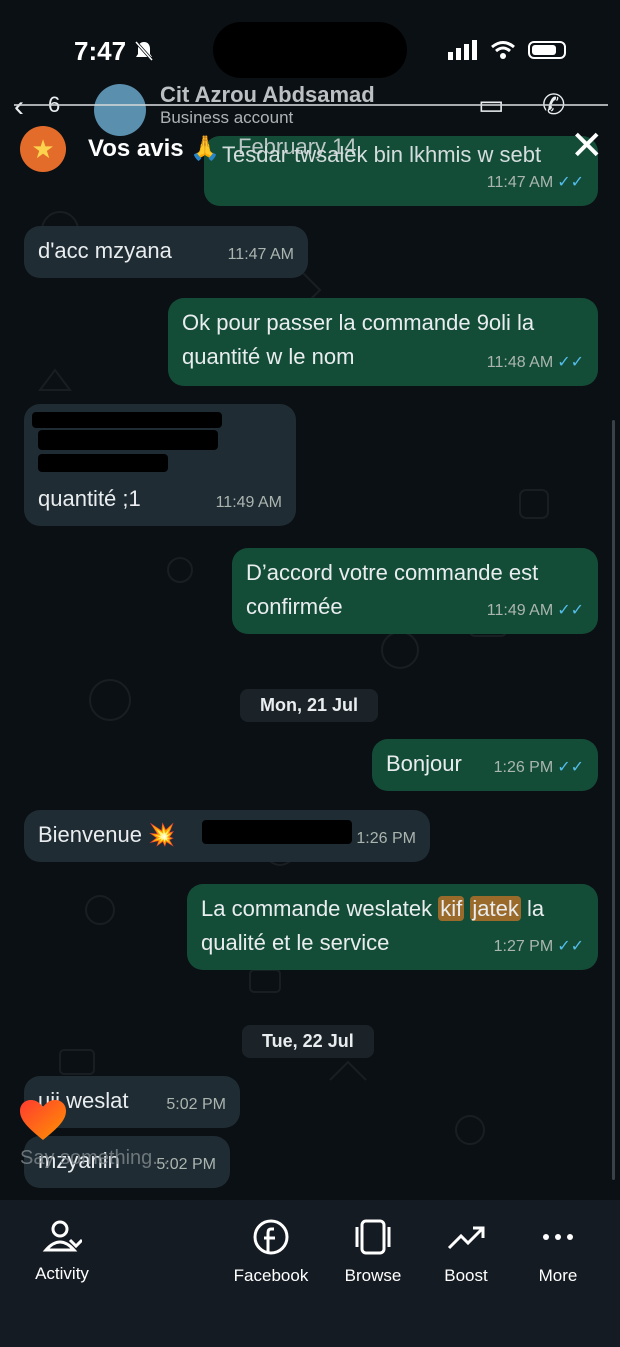 The image size is (620, 1347). Describe the element at coordinates (503, 50) in the screenshot. I see `wifi-icon` at that location.